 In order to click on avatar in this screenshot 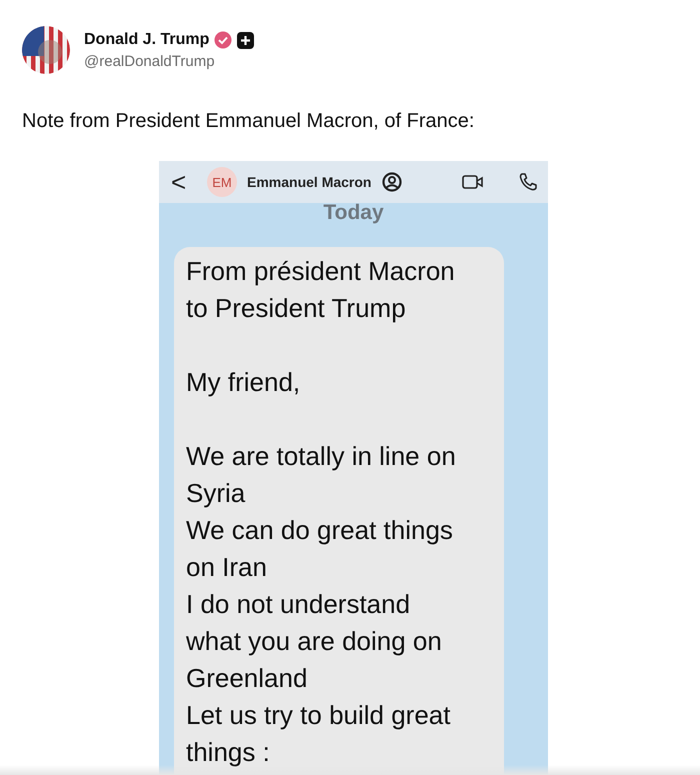, I will do `click(46, 50)`.